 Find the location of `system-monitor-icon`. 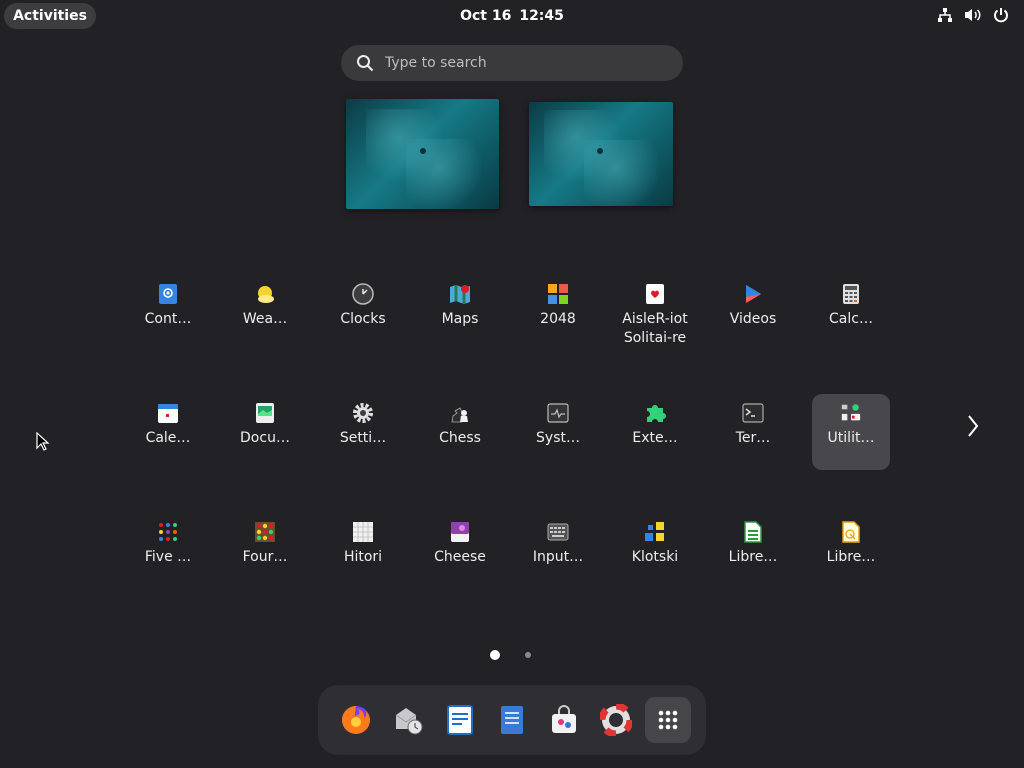

system-monitor-icon is located at coordinates (558, 413).